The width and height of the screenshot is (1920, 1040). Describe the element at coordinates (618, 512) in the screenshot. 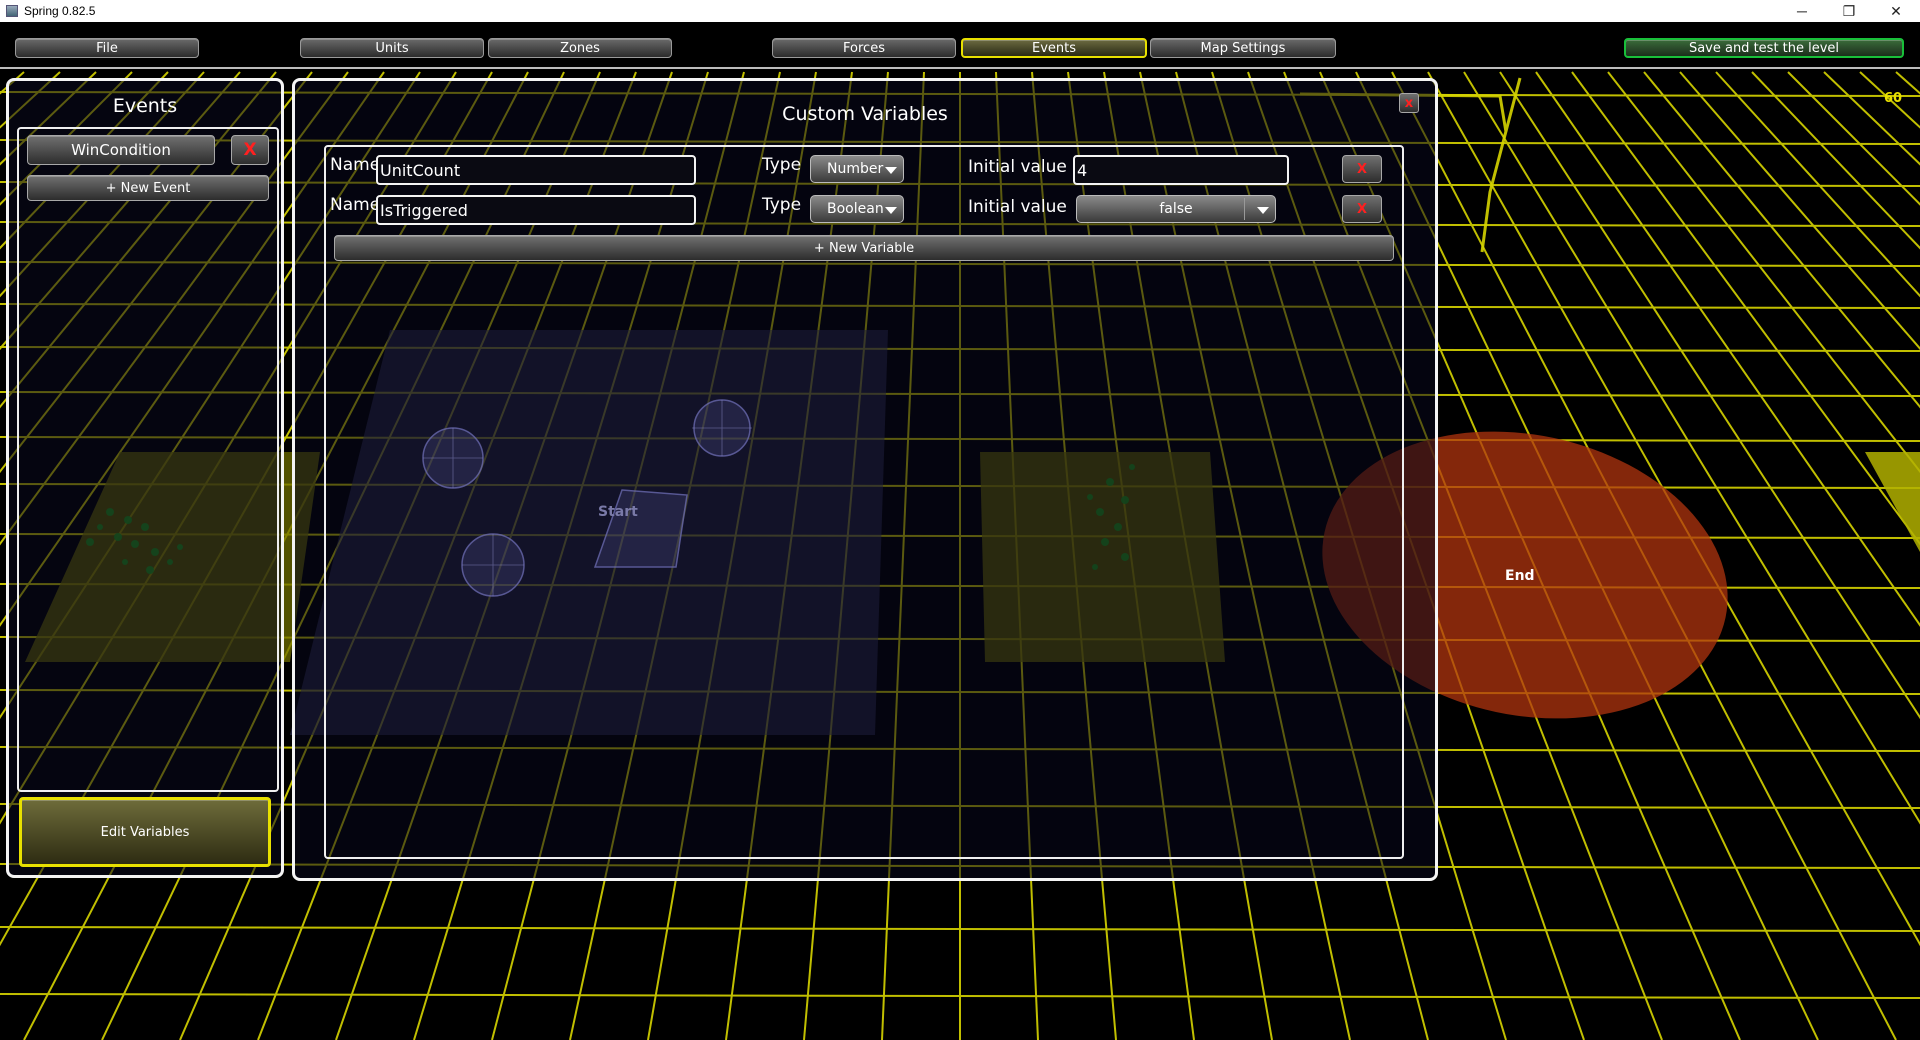

I see `start-label: Start` at that location.